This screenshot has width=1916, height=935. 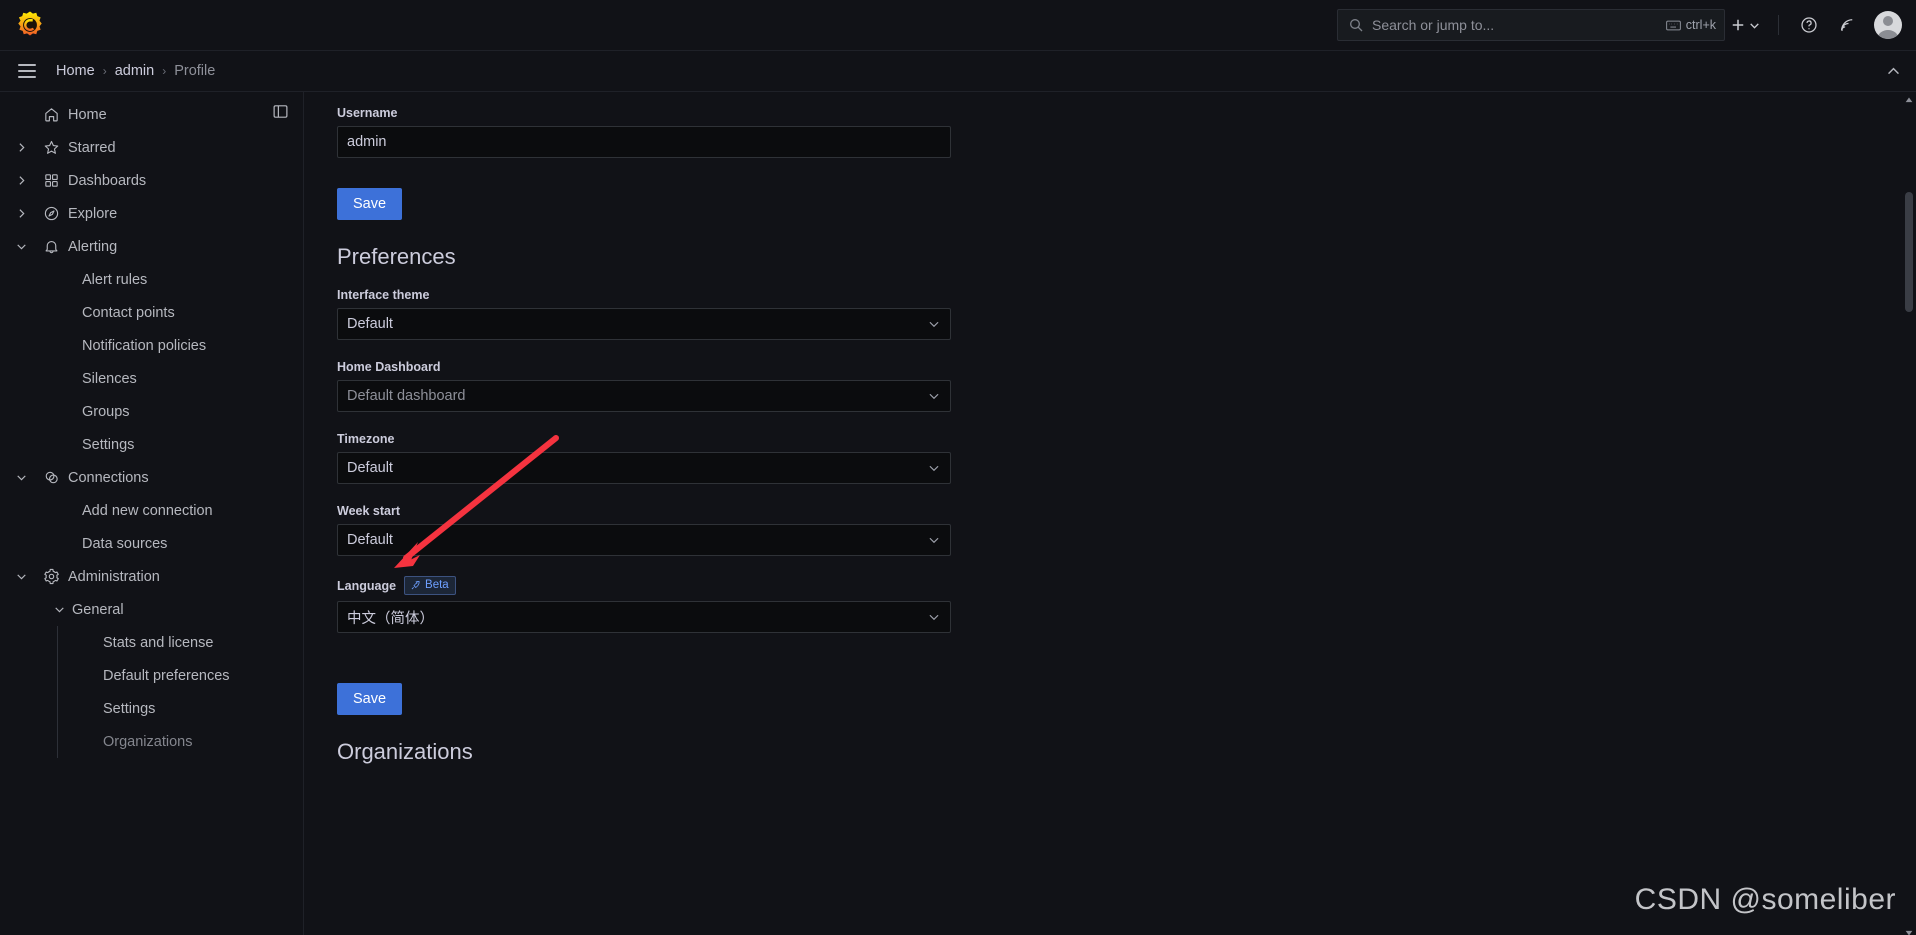 I want to click on sidebar-item-contact-points: Contact points, so click(x=151, y=312).